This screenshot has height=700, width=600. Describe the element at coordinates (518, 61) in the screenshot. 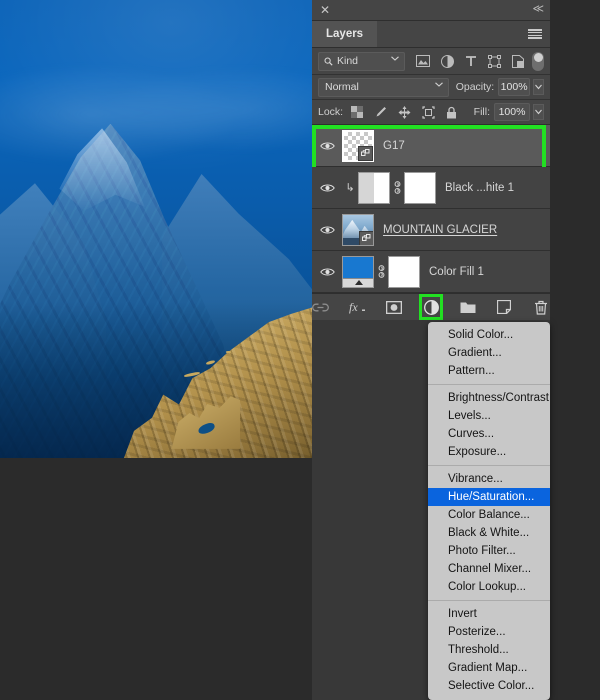

I see `filter-smartobject-icon` at that location.